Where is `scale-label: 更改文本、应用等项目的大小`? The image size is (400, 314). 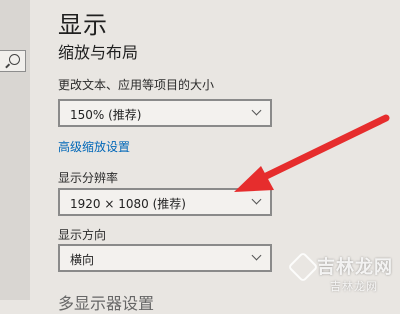
scale-label: 更改文本、应用等项目的大小 is located at coordinates (136, 85).